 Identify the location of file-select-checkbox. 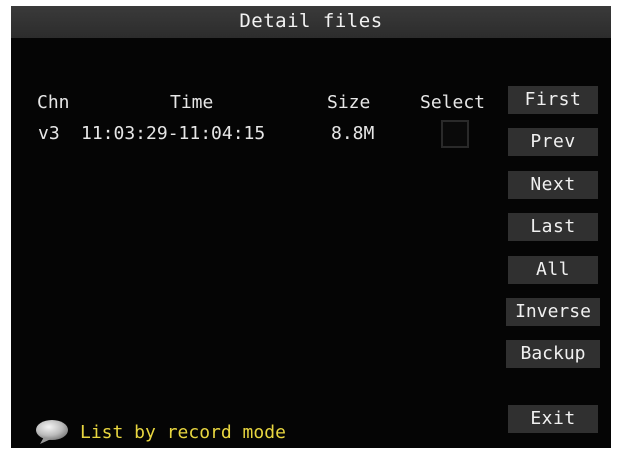
(455, 134).